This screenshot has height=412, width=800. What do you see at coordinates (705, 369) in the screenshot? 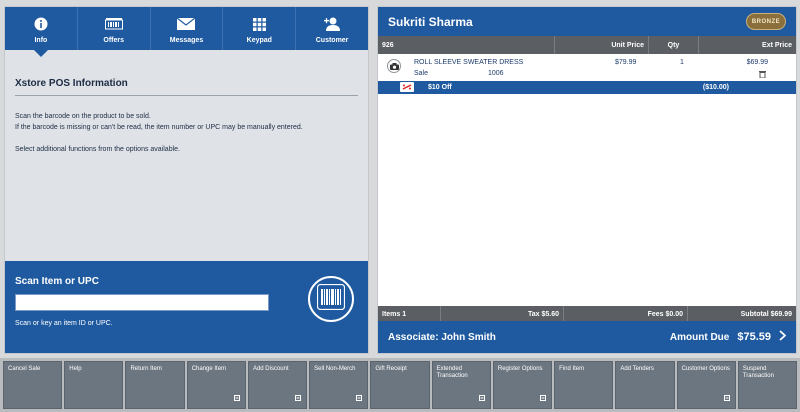
I see `button-label: Customer Options` at bounding box center [705, 369].